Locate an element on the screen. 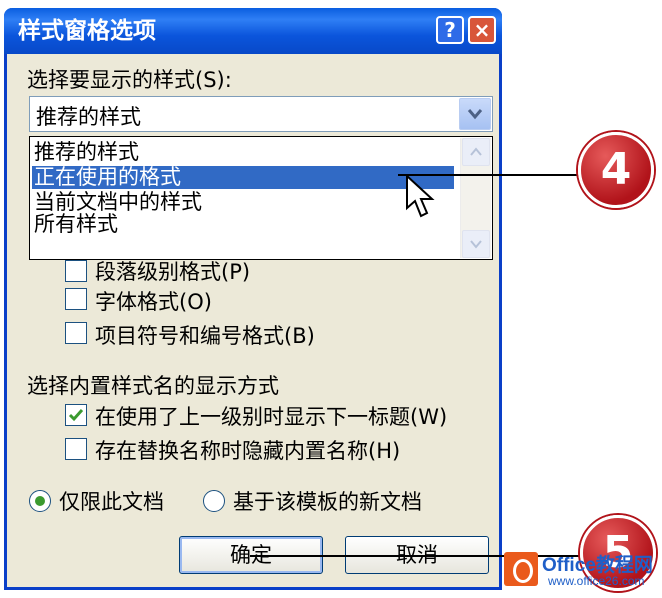  dropdown-option-in-use: 正在使用的格式 is located at coordinates (243, 177).